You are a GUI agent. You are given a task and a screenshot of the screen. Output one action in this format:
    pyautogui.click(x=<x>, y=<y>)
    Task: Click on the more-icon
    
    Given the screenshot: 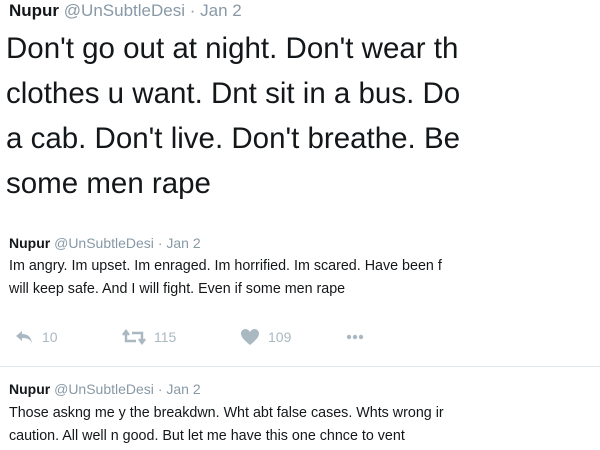 What is the action you would take?
    pyautogui.click(x=355, y=337)
    